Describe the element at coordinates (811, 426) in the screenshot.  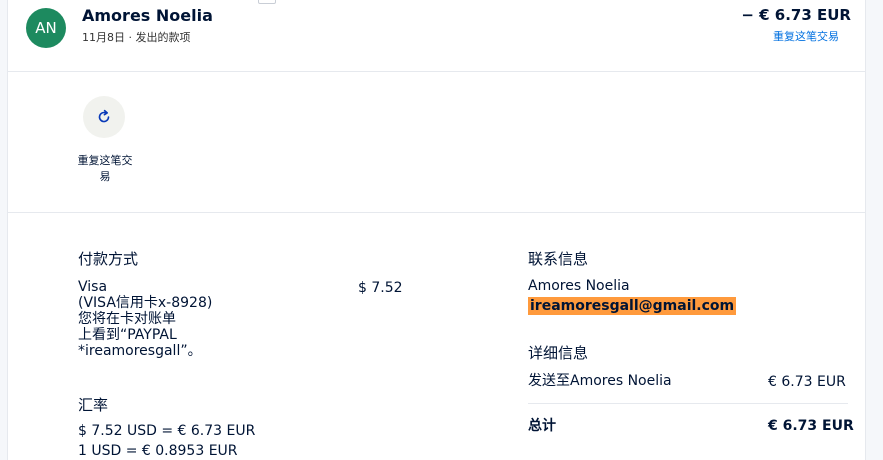
I see `total-amount: € 6.73 EUR` at that location.